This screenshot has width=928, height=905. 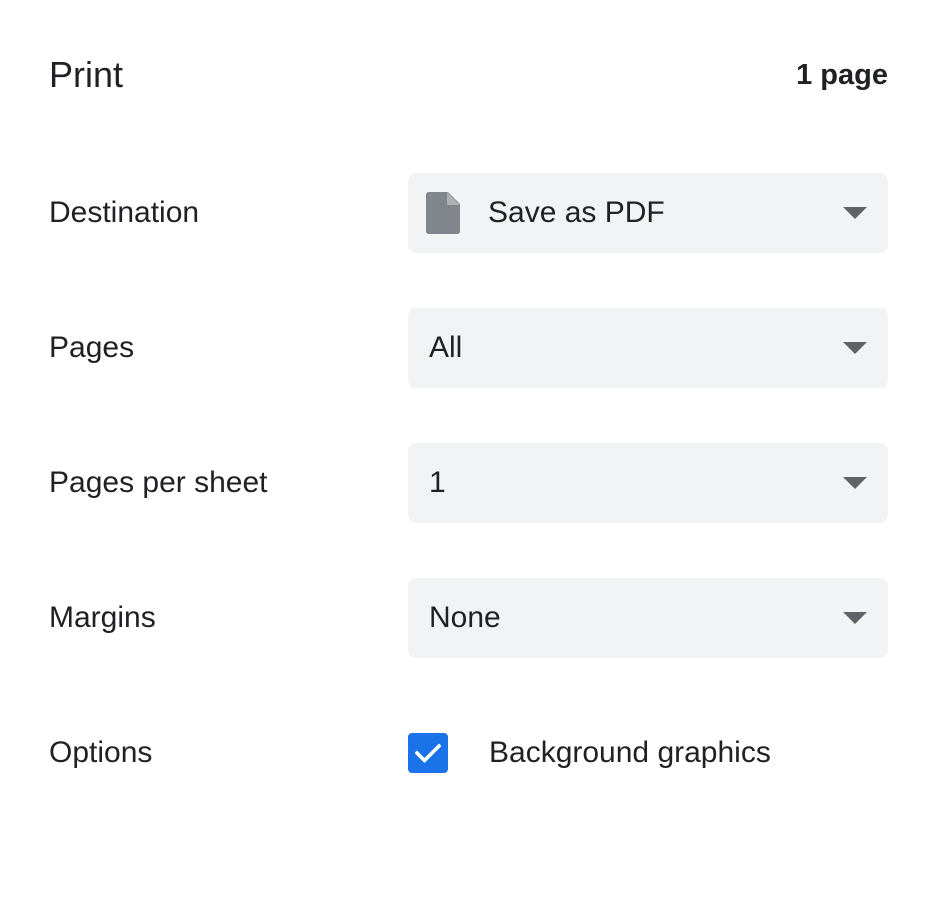 I want to click on pages-per-sheet-value: 1, so click(x=437, y=482).